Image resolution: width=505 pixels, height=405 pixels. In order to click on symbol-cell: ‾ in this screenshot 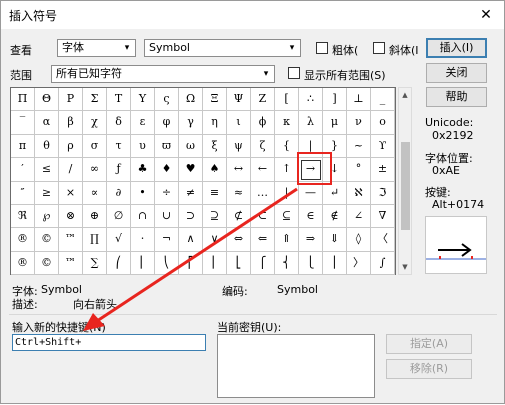, I will do `click(23, 123)`.